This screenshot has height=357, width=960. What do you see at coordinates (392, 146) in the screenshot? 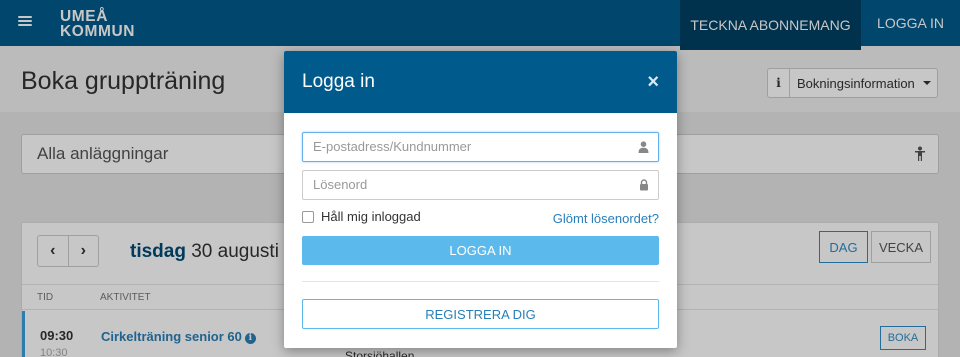
I see `email-placeholder: E-postadress/Kundnummer` at bounding box center [392, 146].